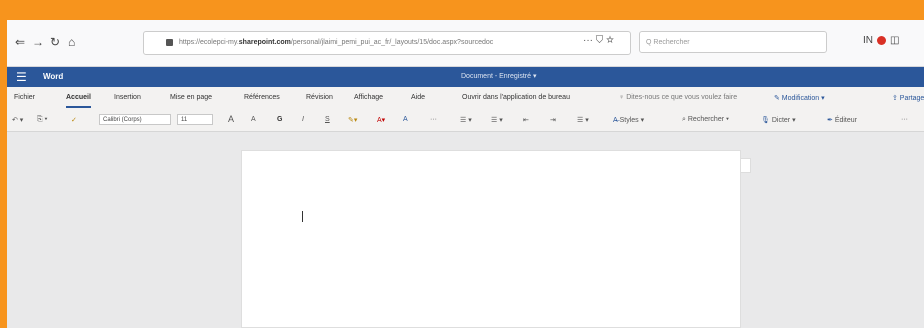  I want to click on active-tab-indicator, so click(78, 107).